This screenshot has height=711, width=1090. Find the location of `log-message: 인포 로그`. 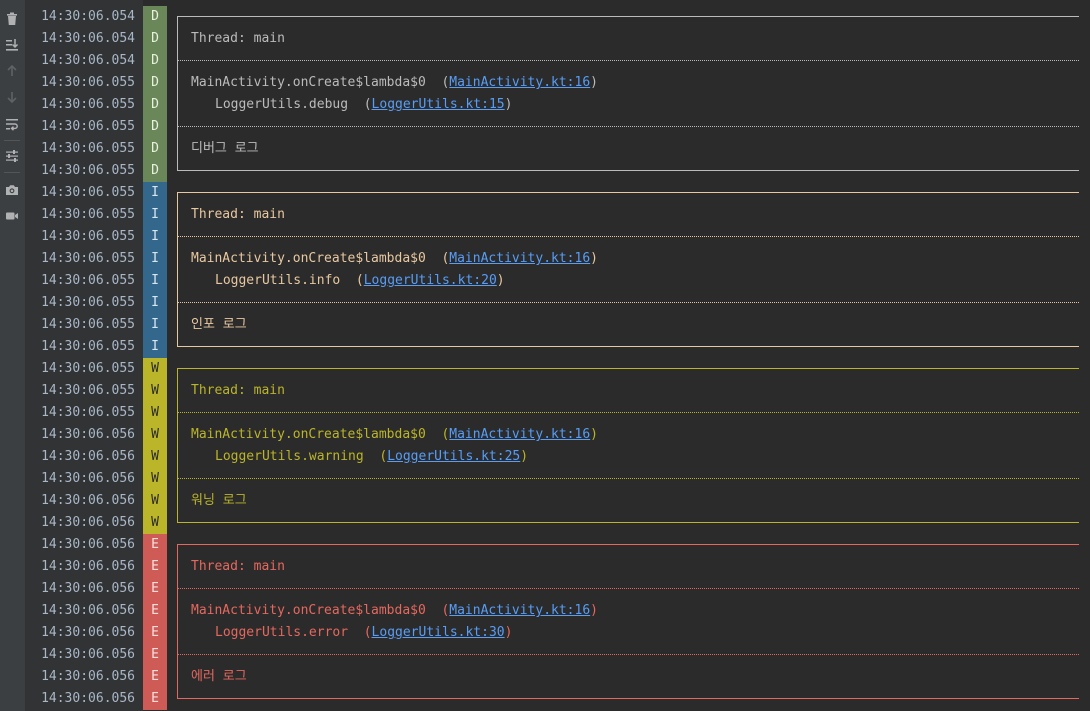

log-message: 인포 로그 is located at coordinates (628, 325).